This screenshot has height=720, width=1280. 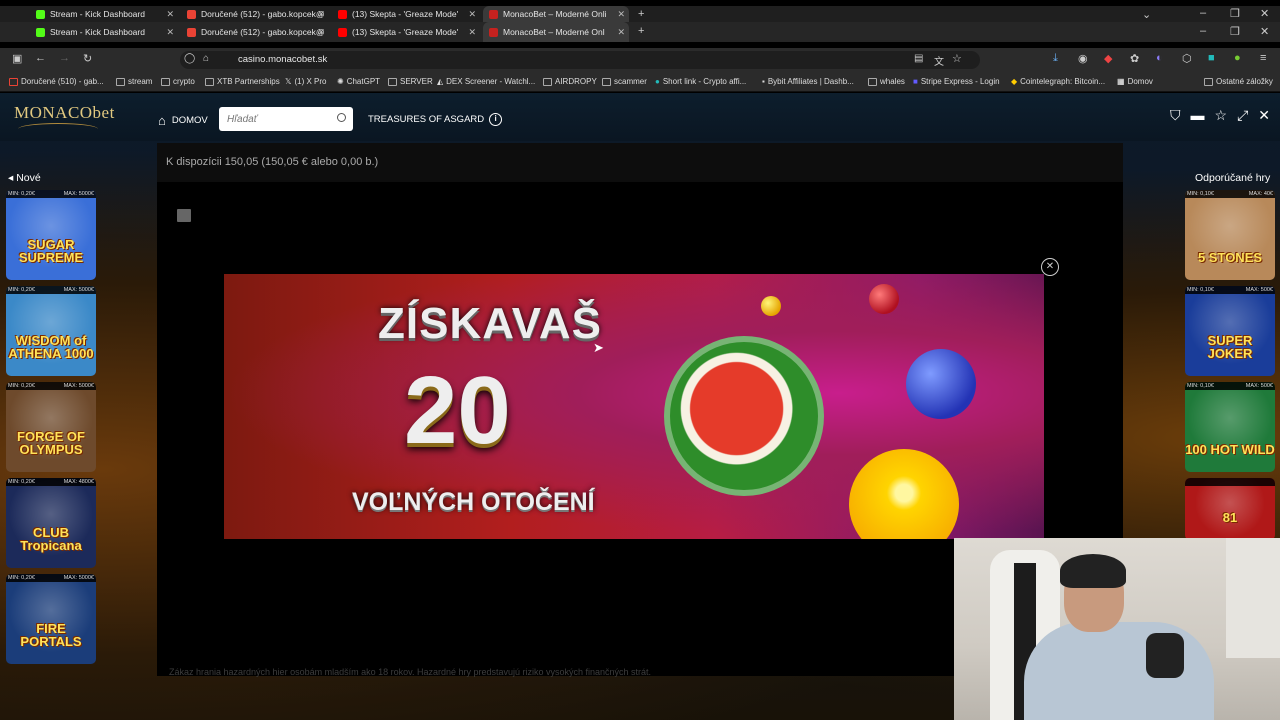 What do you see at coordinates (51, 251) in the screenshot?
I see `game-title-art: SUGAR SUPREME` at bounding box center [51, 251].